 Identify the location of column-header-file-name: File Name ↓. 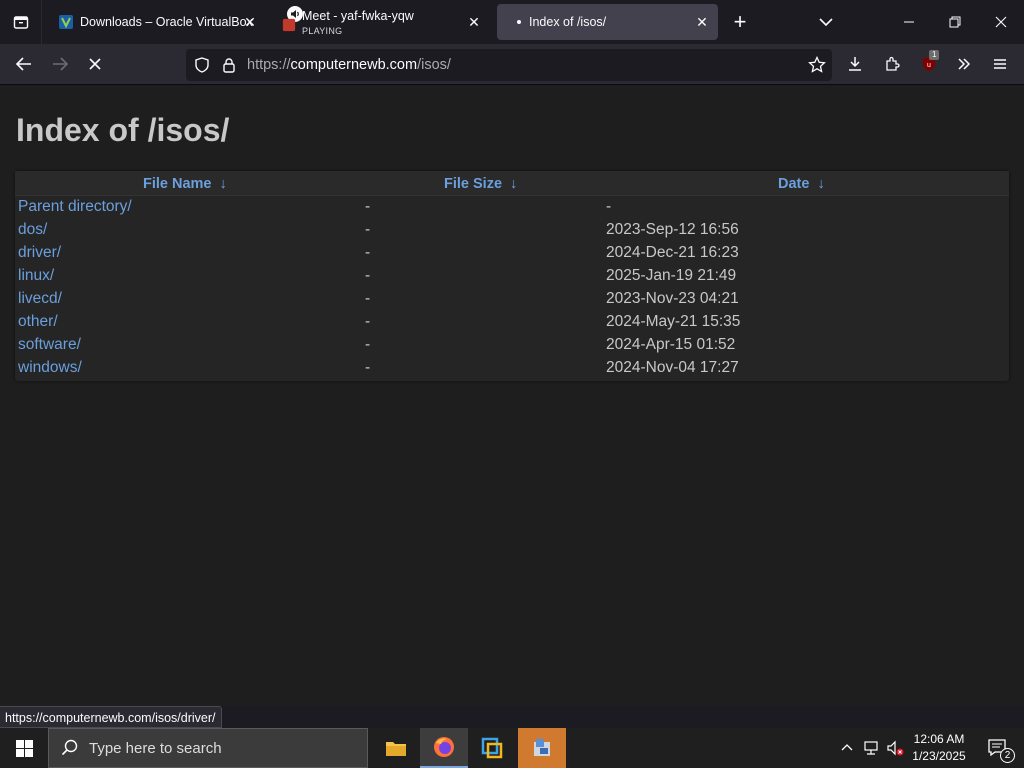
(185, 184).